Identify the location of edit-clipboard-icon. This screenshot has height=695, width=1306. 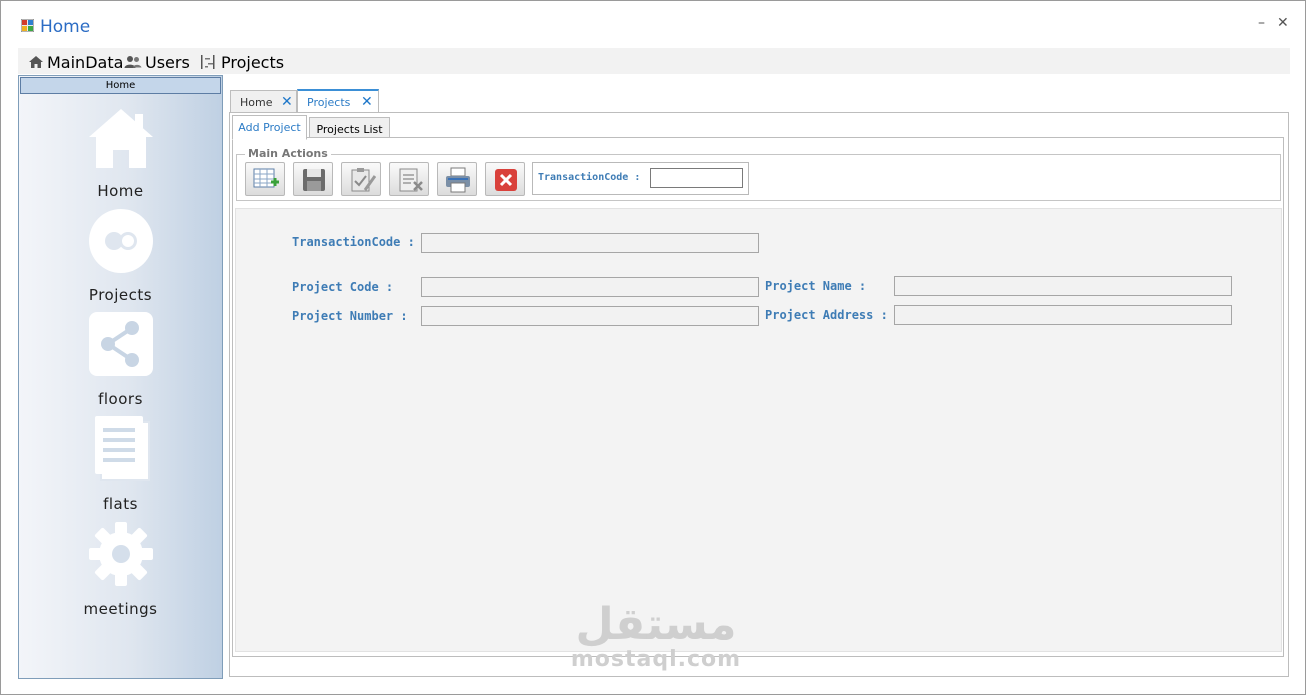
(363, 180).